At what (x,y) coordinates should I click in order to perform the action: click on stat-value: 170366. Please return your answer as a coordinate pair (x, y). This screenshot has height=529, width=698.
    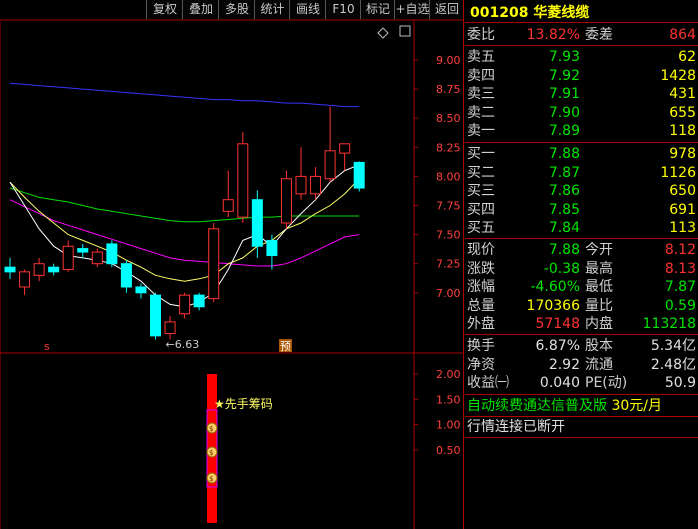
    Looking at the image, I should click on (553, 305).